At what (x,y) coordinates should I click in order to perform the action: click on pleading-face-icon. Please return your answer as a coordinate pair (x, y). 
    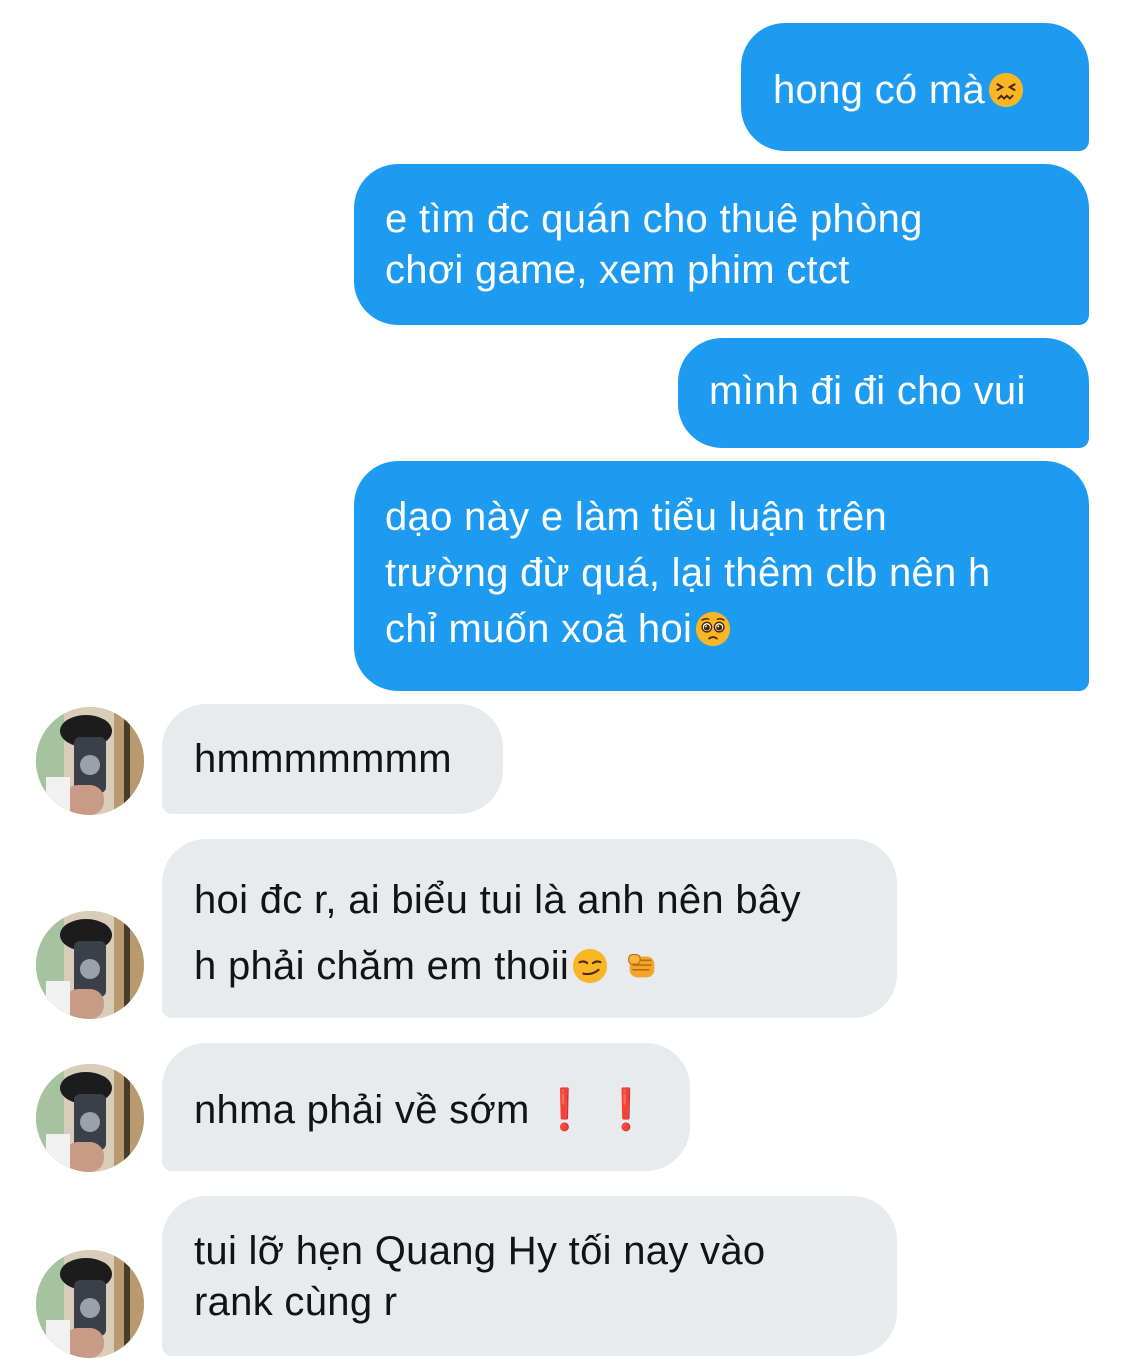
    Looking at the image, I should click on (713, 629).